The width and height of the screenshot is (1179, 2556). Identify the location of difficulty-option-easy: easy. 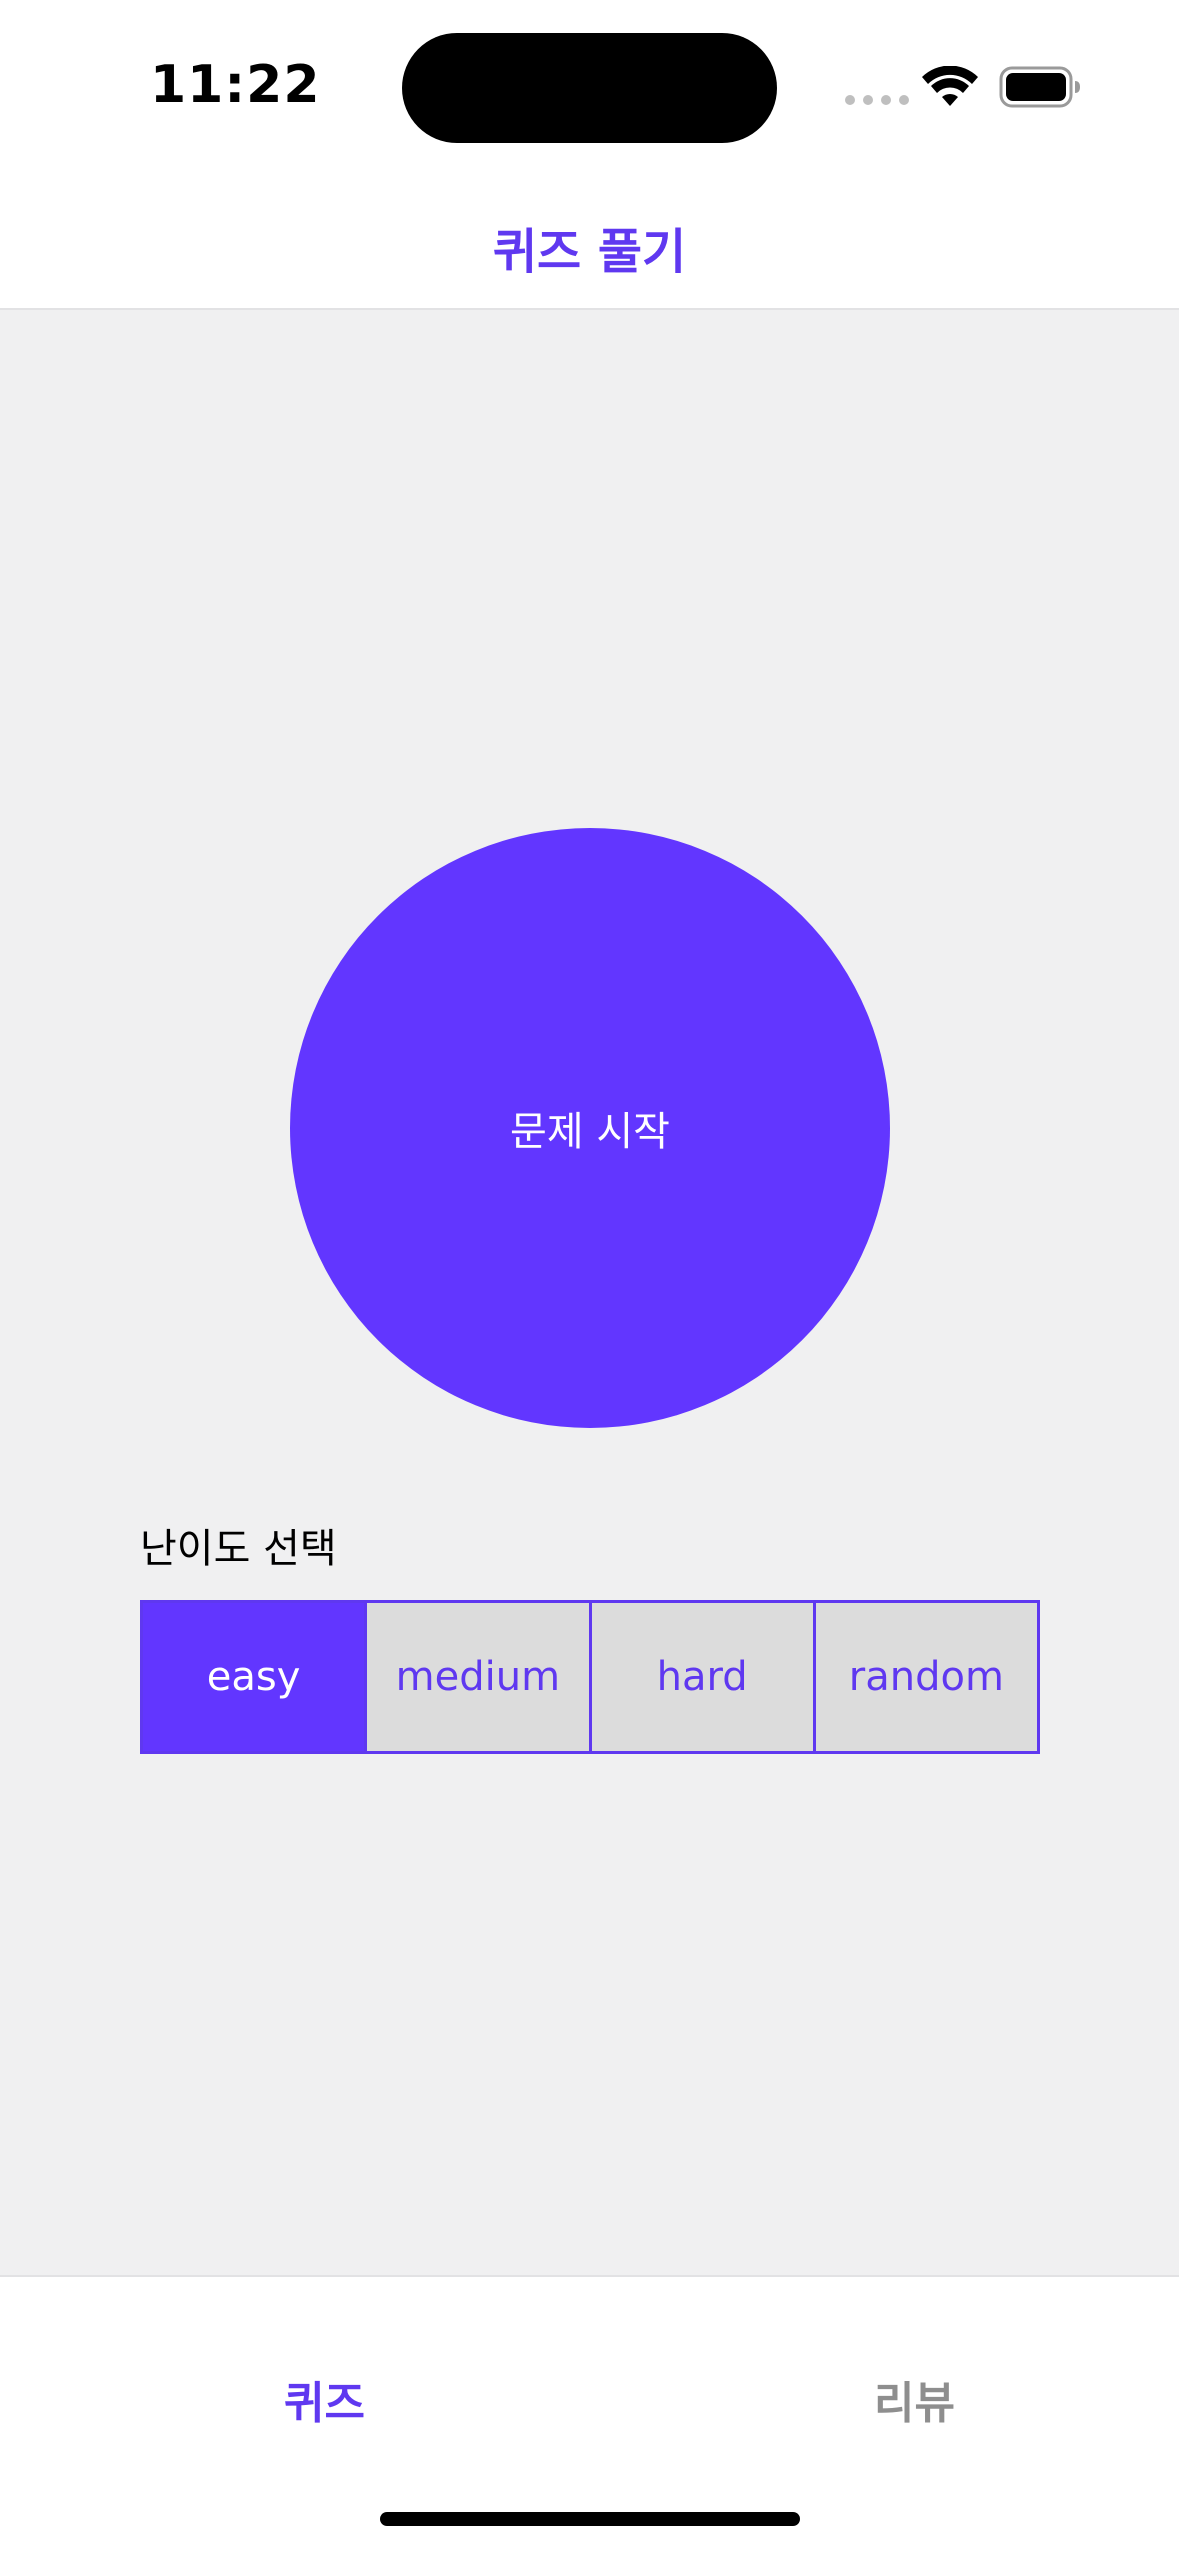
(254, 1677).